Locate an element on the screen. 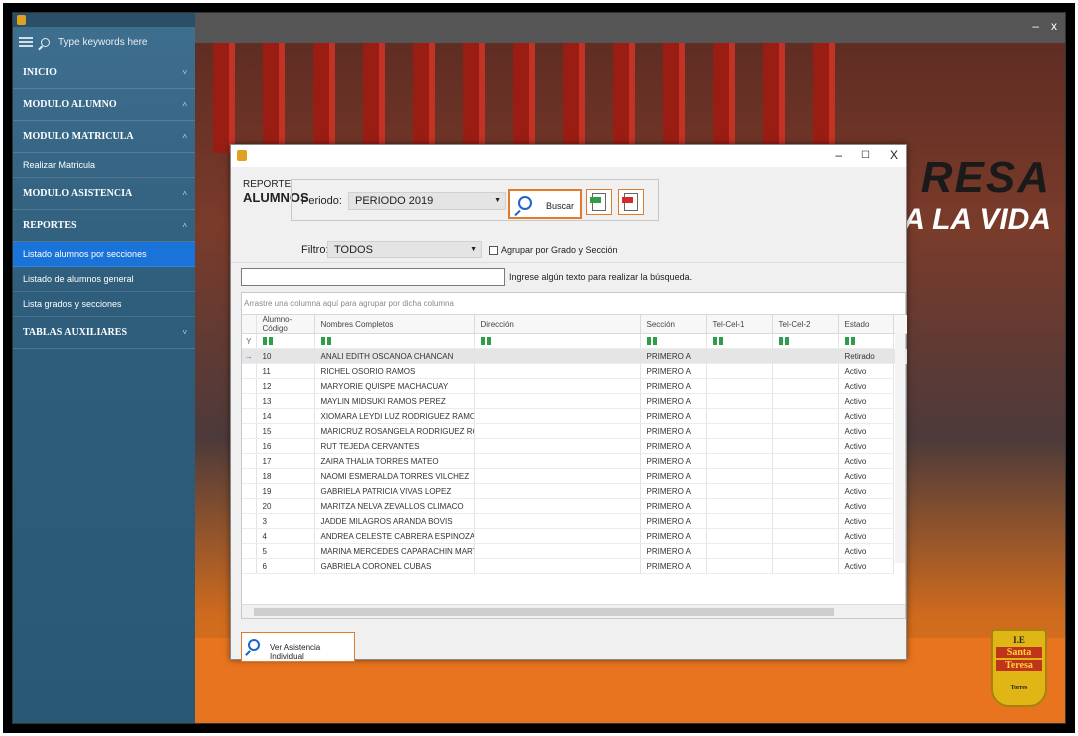  table-row: 16 RUT TEJEDA CERVANTES PRIMERO A Activo is located at coordinates (574, 446).